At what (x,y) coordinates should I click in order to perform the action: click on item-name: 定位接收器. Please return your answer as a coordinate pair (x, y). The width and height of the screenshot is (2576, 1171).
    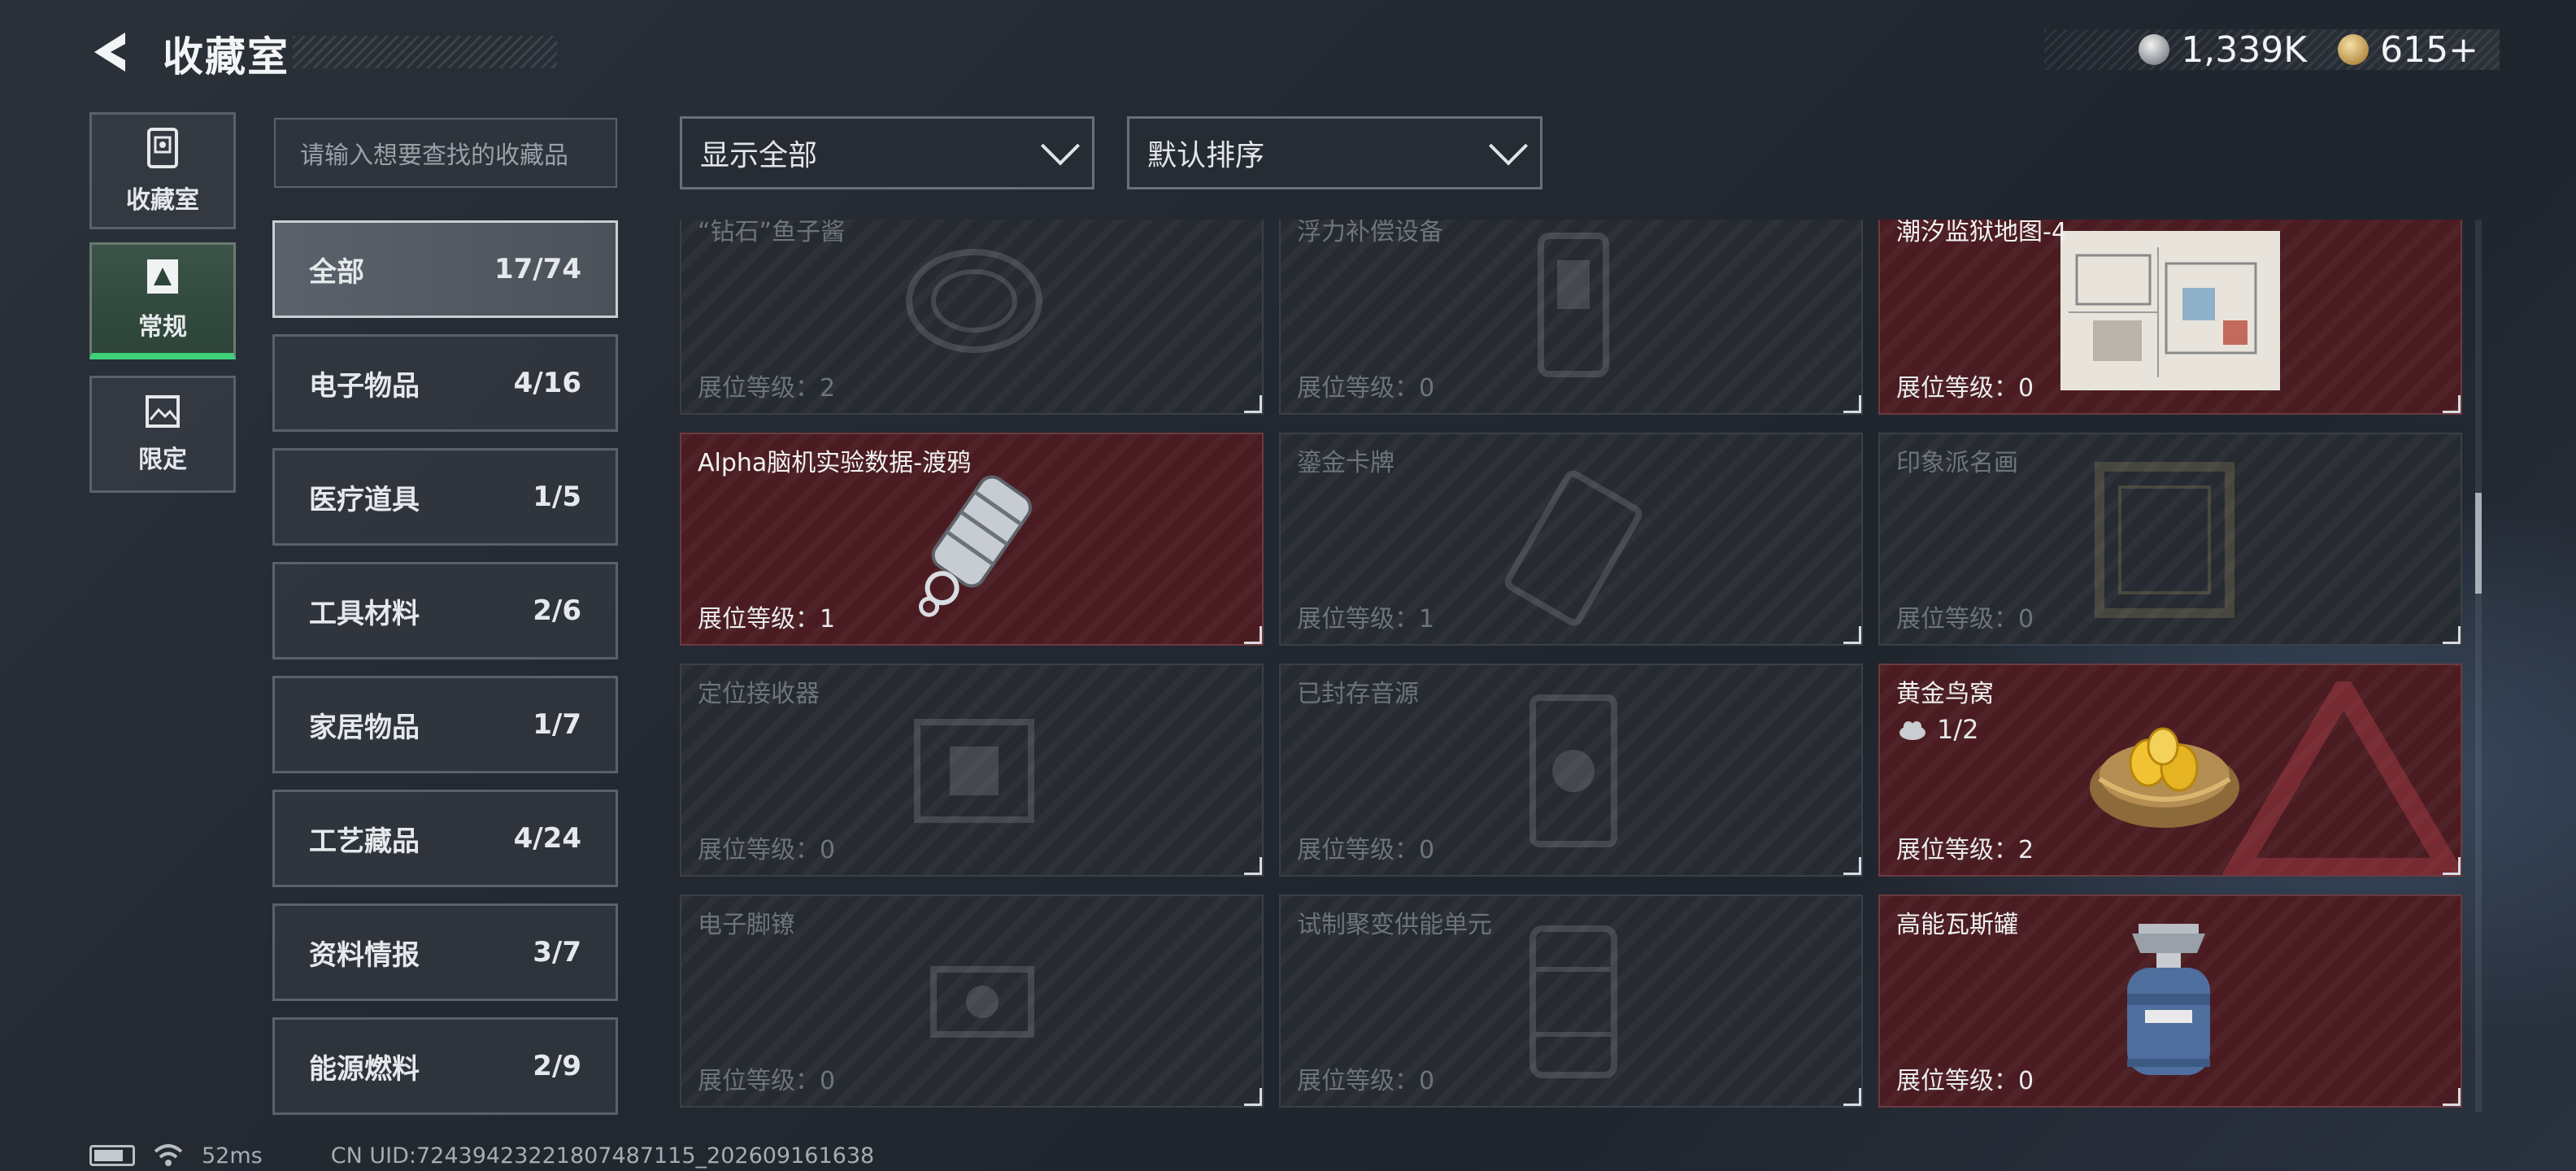
    Looking at the image, I should click on (759, 694).